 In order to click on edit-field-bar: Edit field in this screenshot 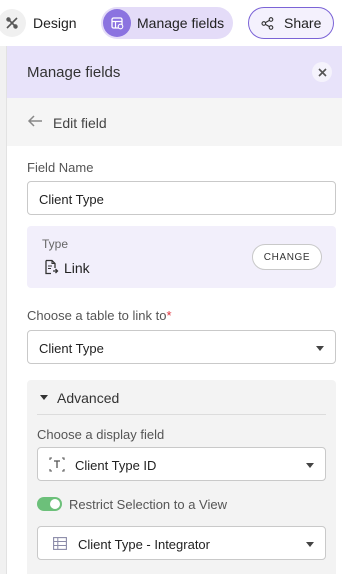, I will do `click(174, 122)`.